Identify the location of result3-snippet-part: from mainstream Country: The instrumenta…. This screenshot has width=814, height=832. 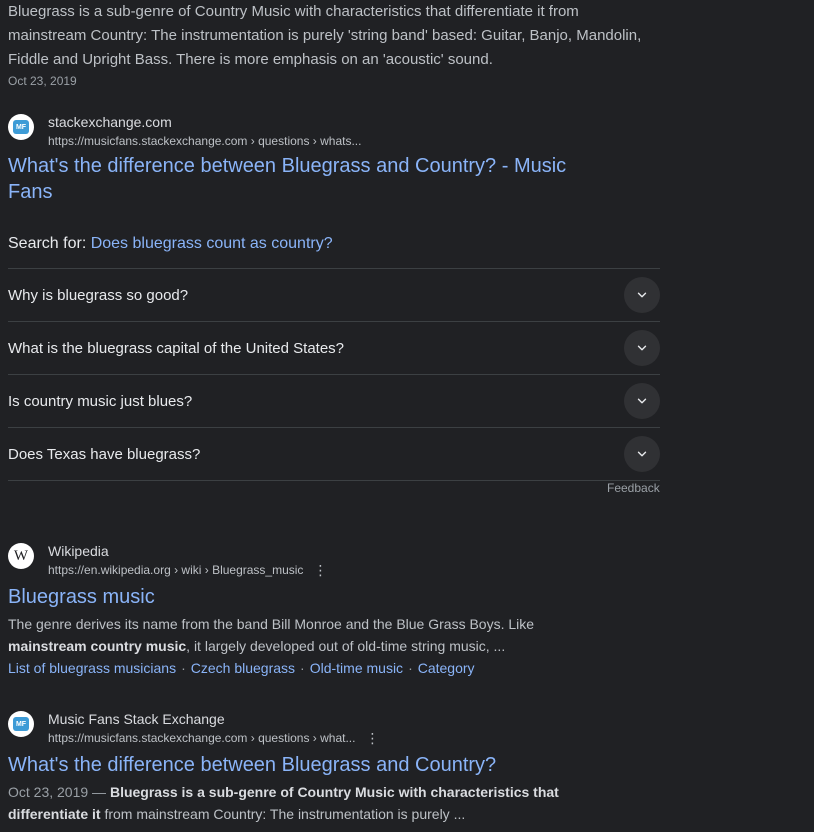
(283, 814).